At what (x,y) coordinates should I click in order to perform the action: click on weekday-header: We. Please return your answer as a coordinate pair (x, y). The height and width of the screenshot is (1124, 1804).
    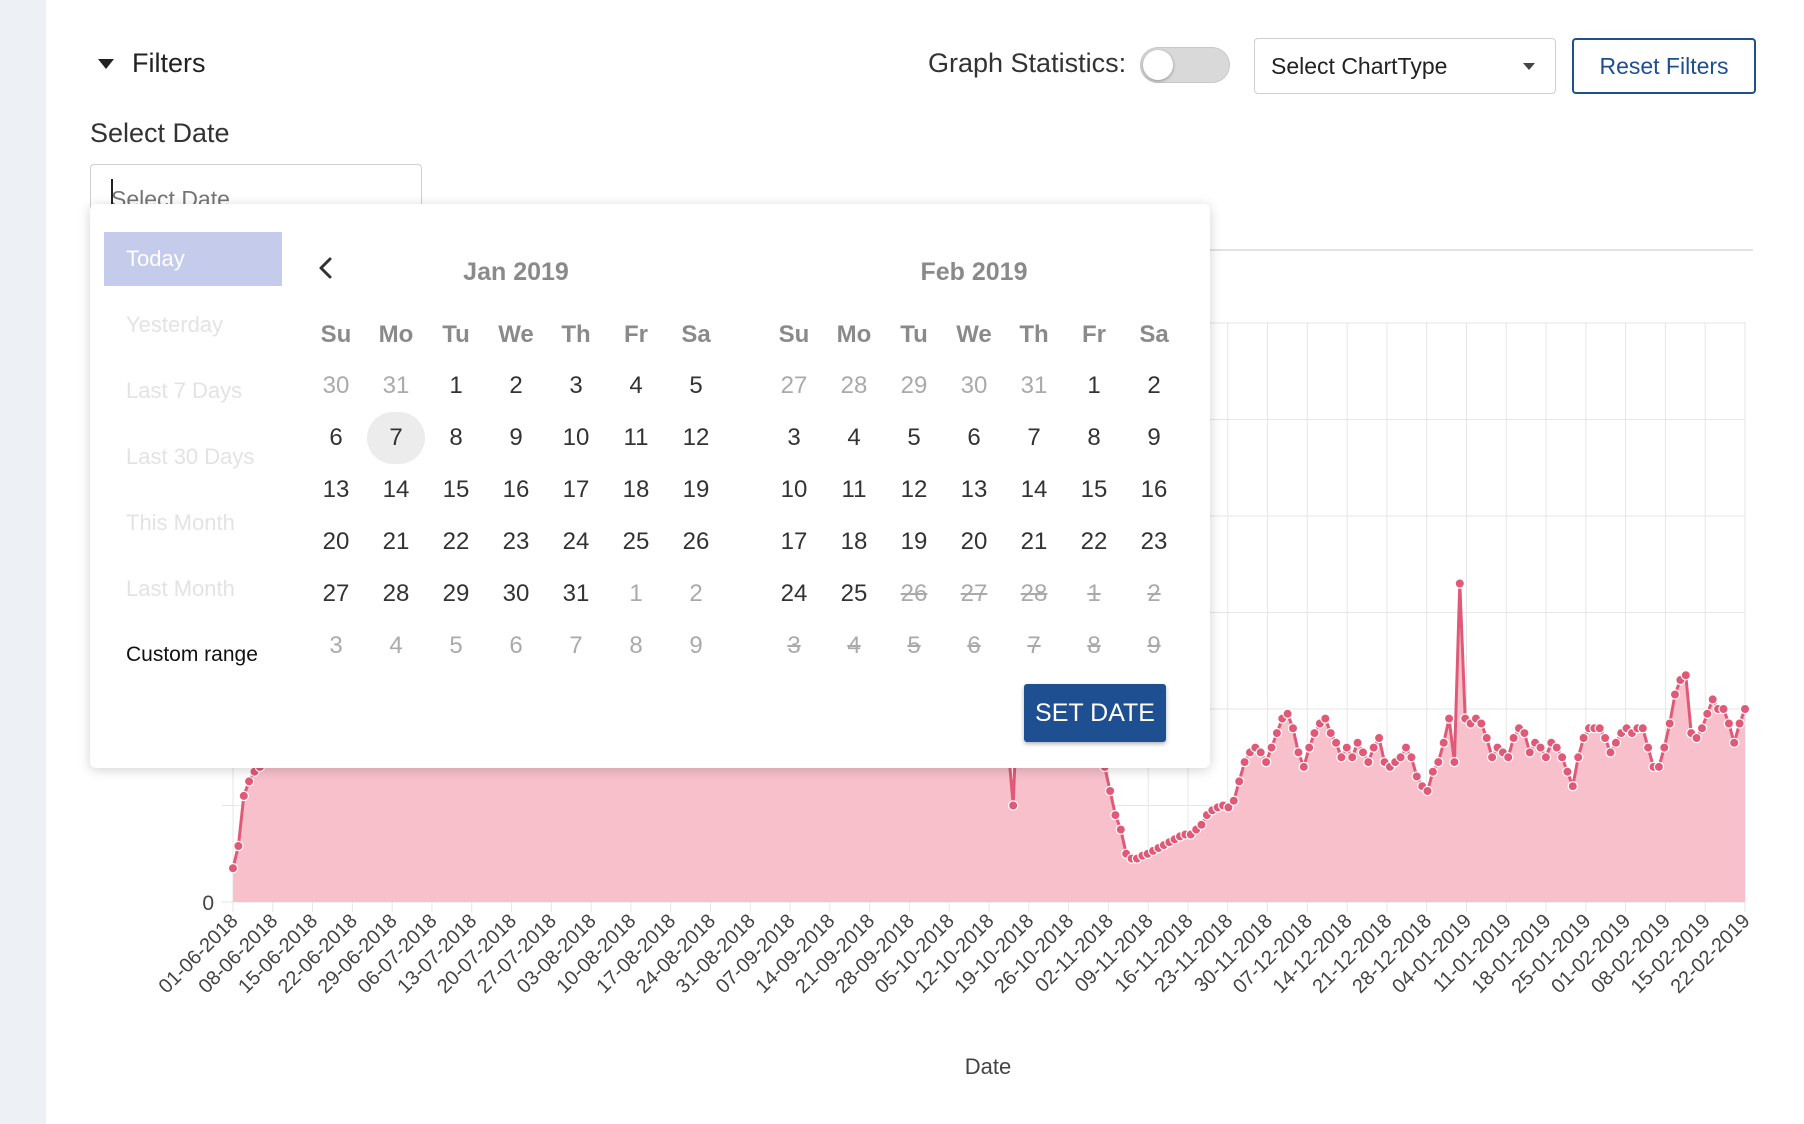
    Looking at the image, I should click on (516, 334).